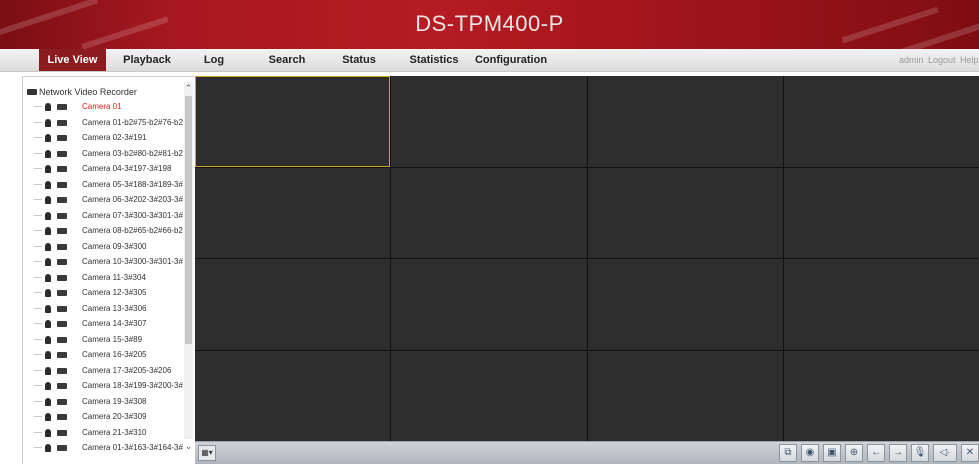 The width and height of the screenshot is (979, 464). I want to click on tab-live-view: Live View, so click(72, 60).